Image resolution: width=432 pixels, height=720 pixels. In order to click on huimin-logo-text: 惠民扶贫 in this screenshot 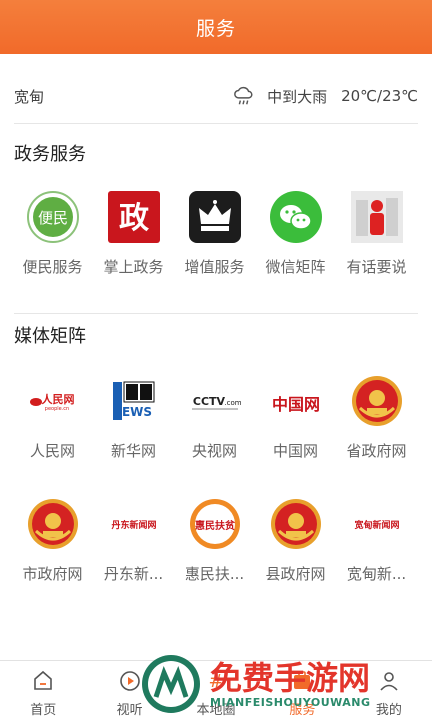, I will do `click(215, 525)`.